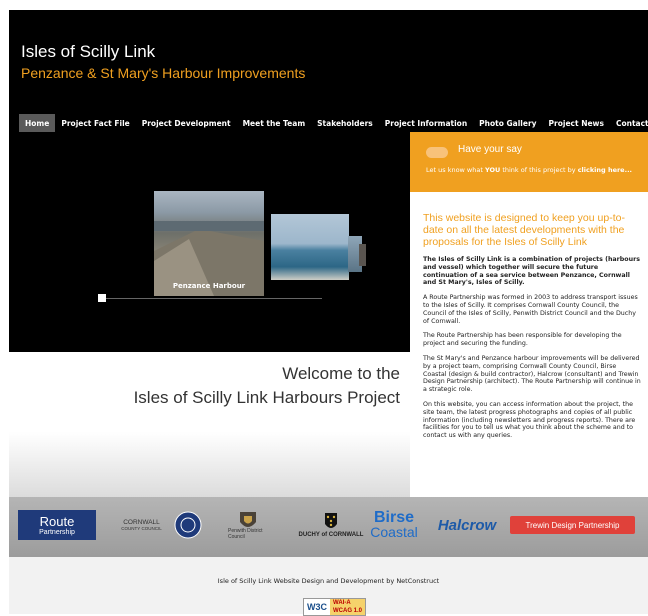 Image resolution: width=648 pixels, height=616 pixels. I want to click on wai-badge-line1: WAI-A, so click(342, 603).